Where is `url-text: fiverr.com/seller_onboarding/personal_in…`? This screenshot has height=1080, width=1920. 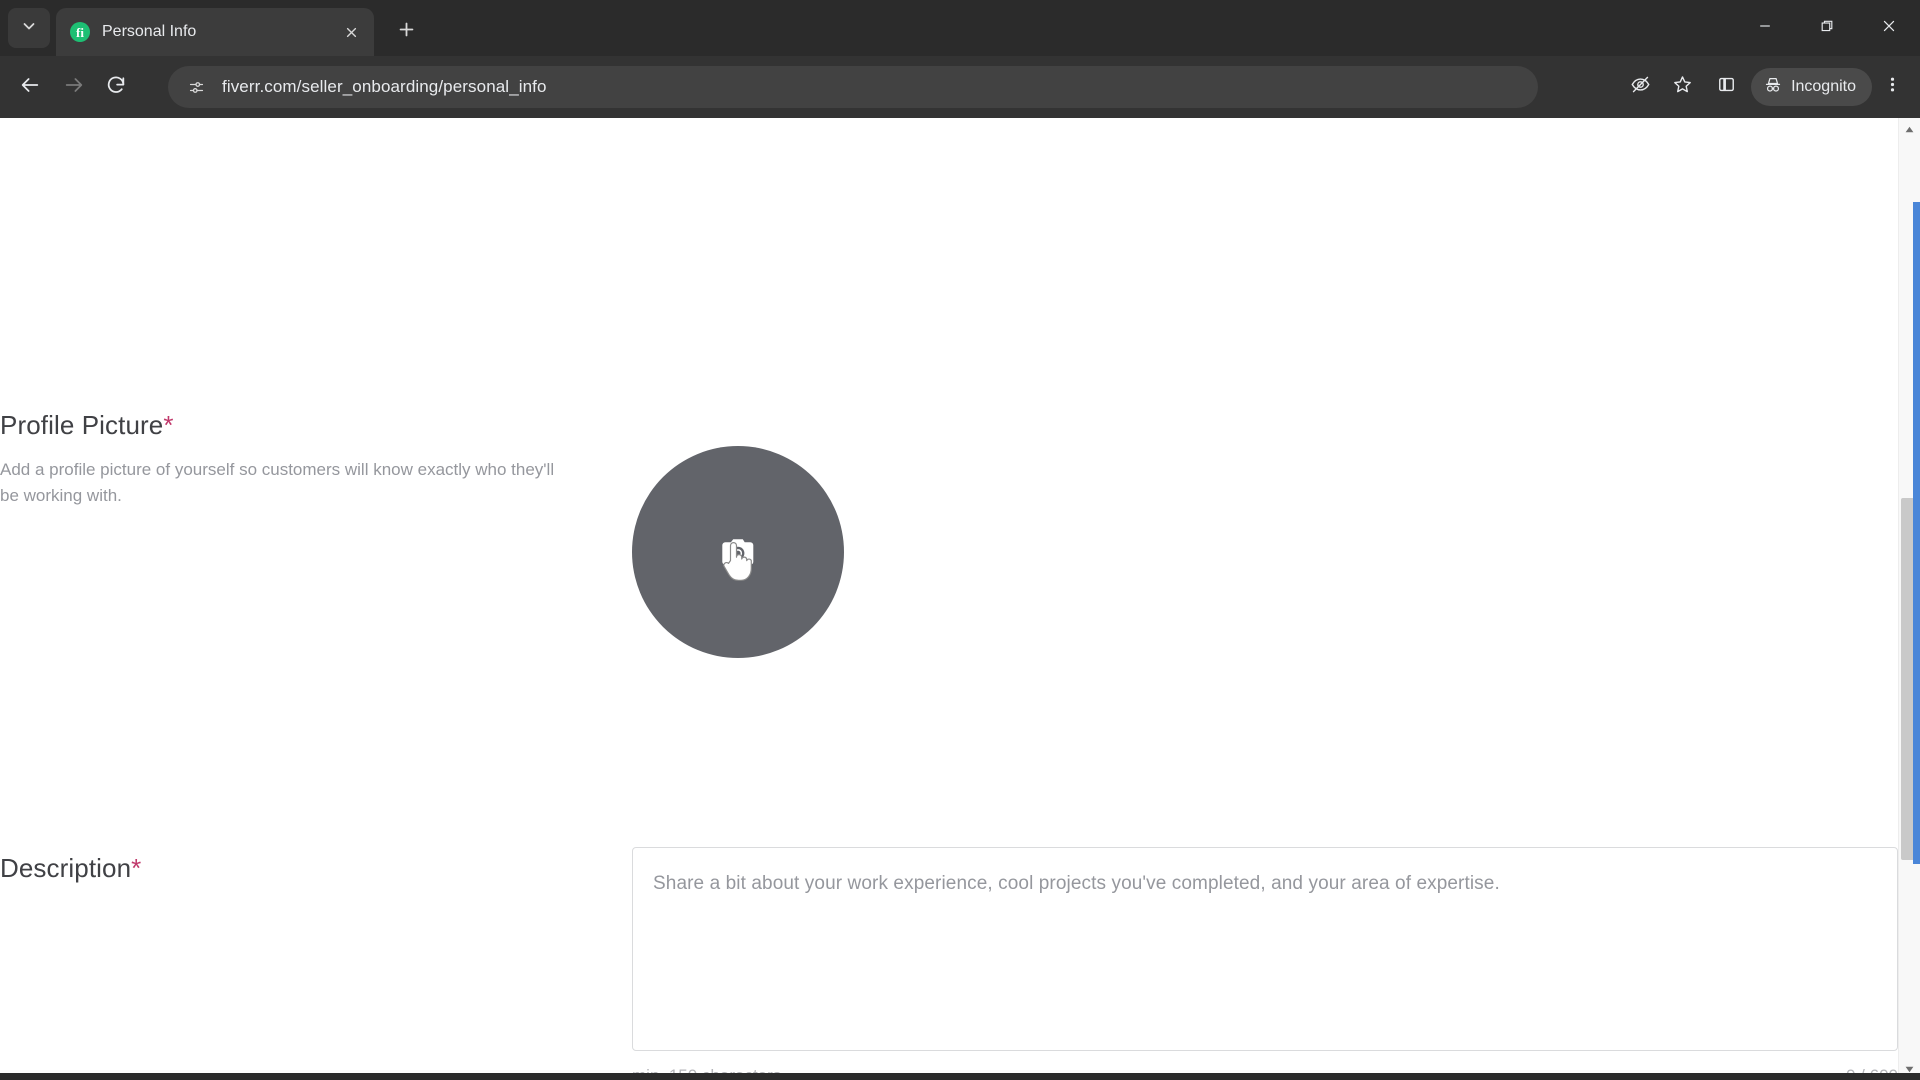
url-text: fiverr.com/seller_onboarding/personal_in… is located at coordinates (384, 86).